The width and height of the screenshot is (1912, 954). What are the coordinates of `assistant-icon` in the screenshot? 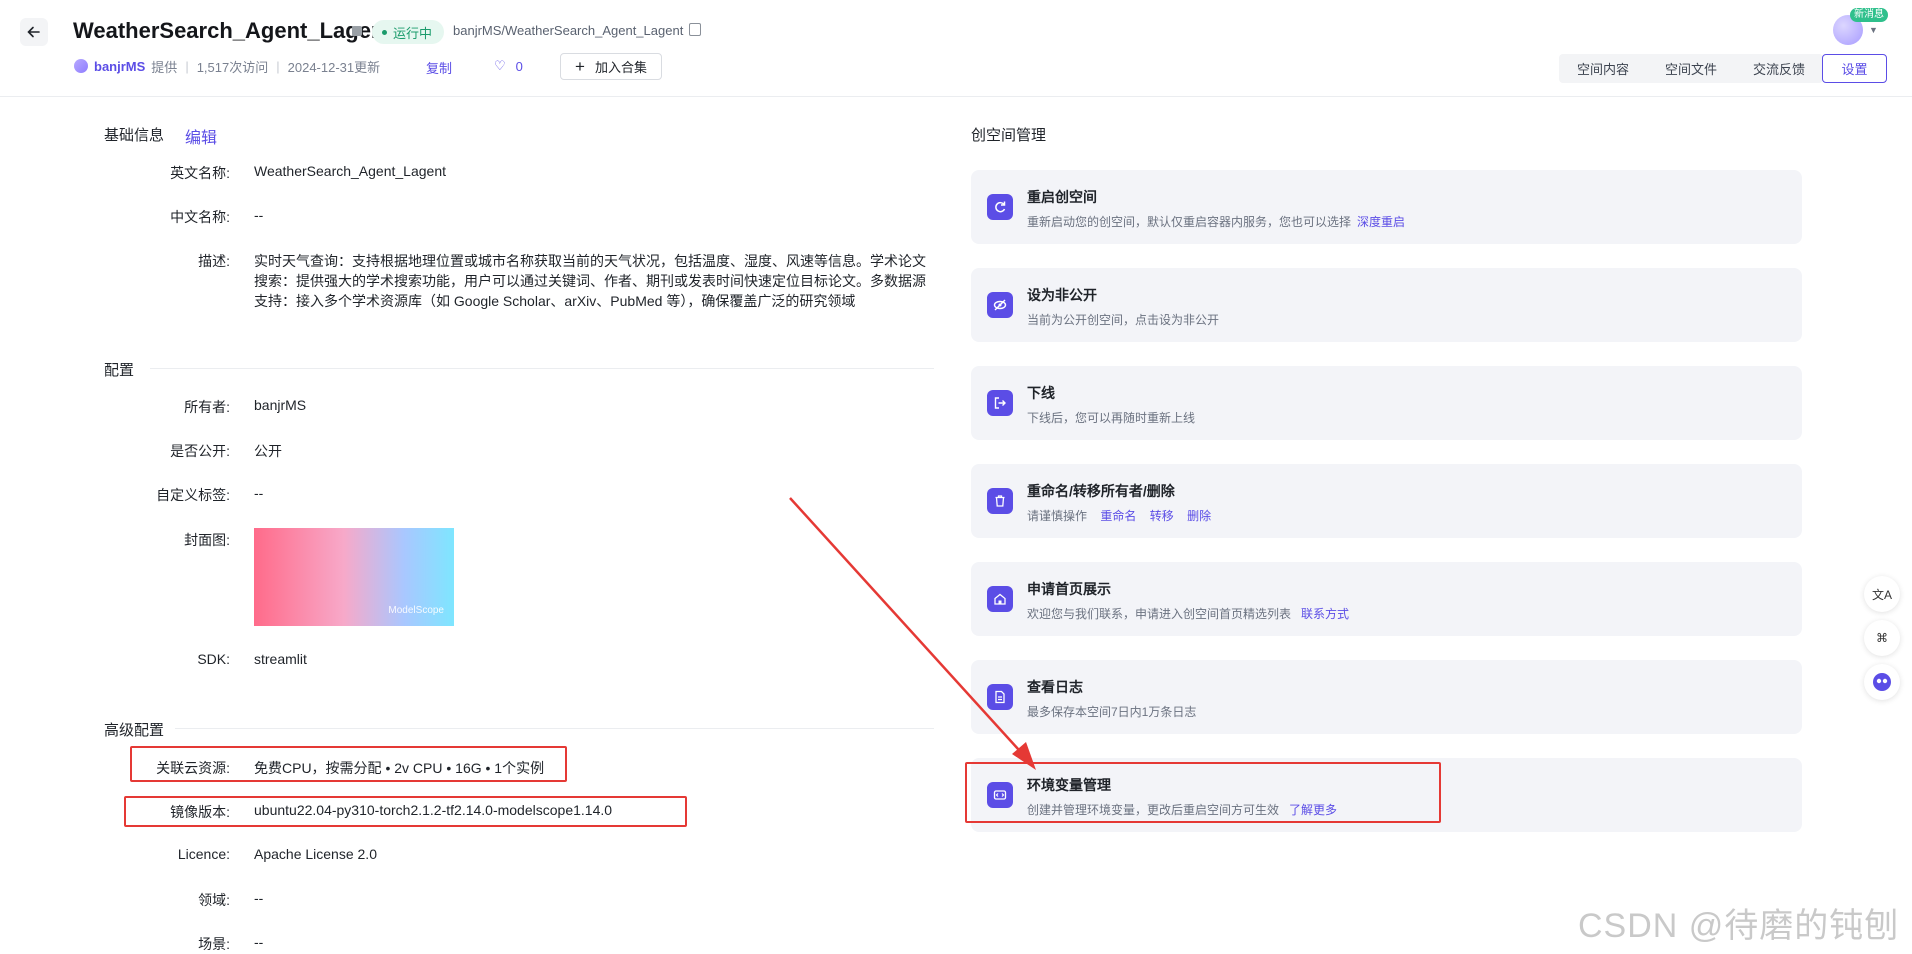 It's located at (1882, 682).